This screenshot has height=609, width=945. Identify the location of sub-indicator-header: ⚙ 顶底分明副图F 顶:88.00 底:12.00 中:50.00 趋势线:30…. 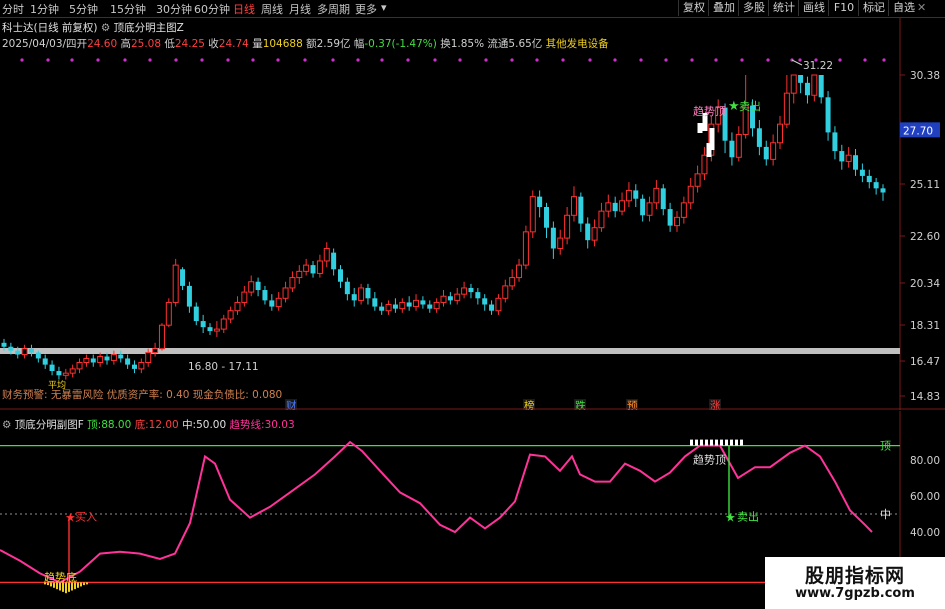
(148, 424).